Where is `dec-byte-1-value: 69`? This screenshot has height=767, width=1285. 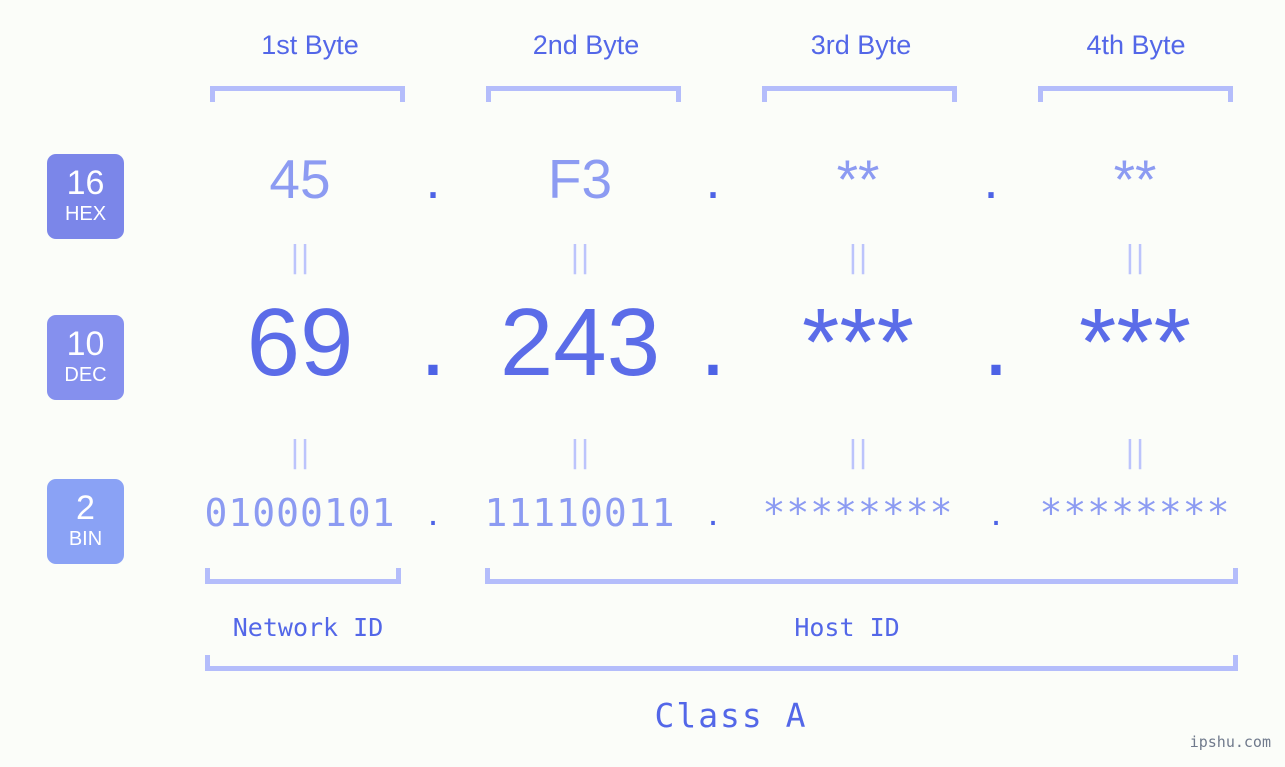
dec-byte-1-value: 69 is located at coordinates (300, 342).